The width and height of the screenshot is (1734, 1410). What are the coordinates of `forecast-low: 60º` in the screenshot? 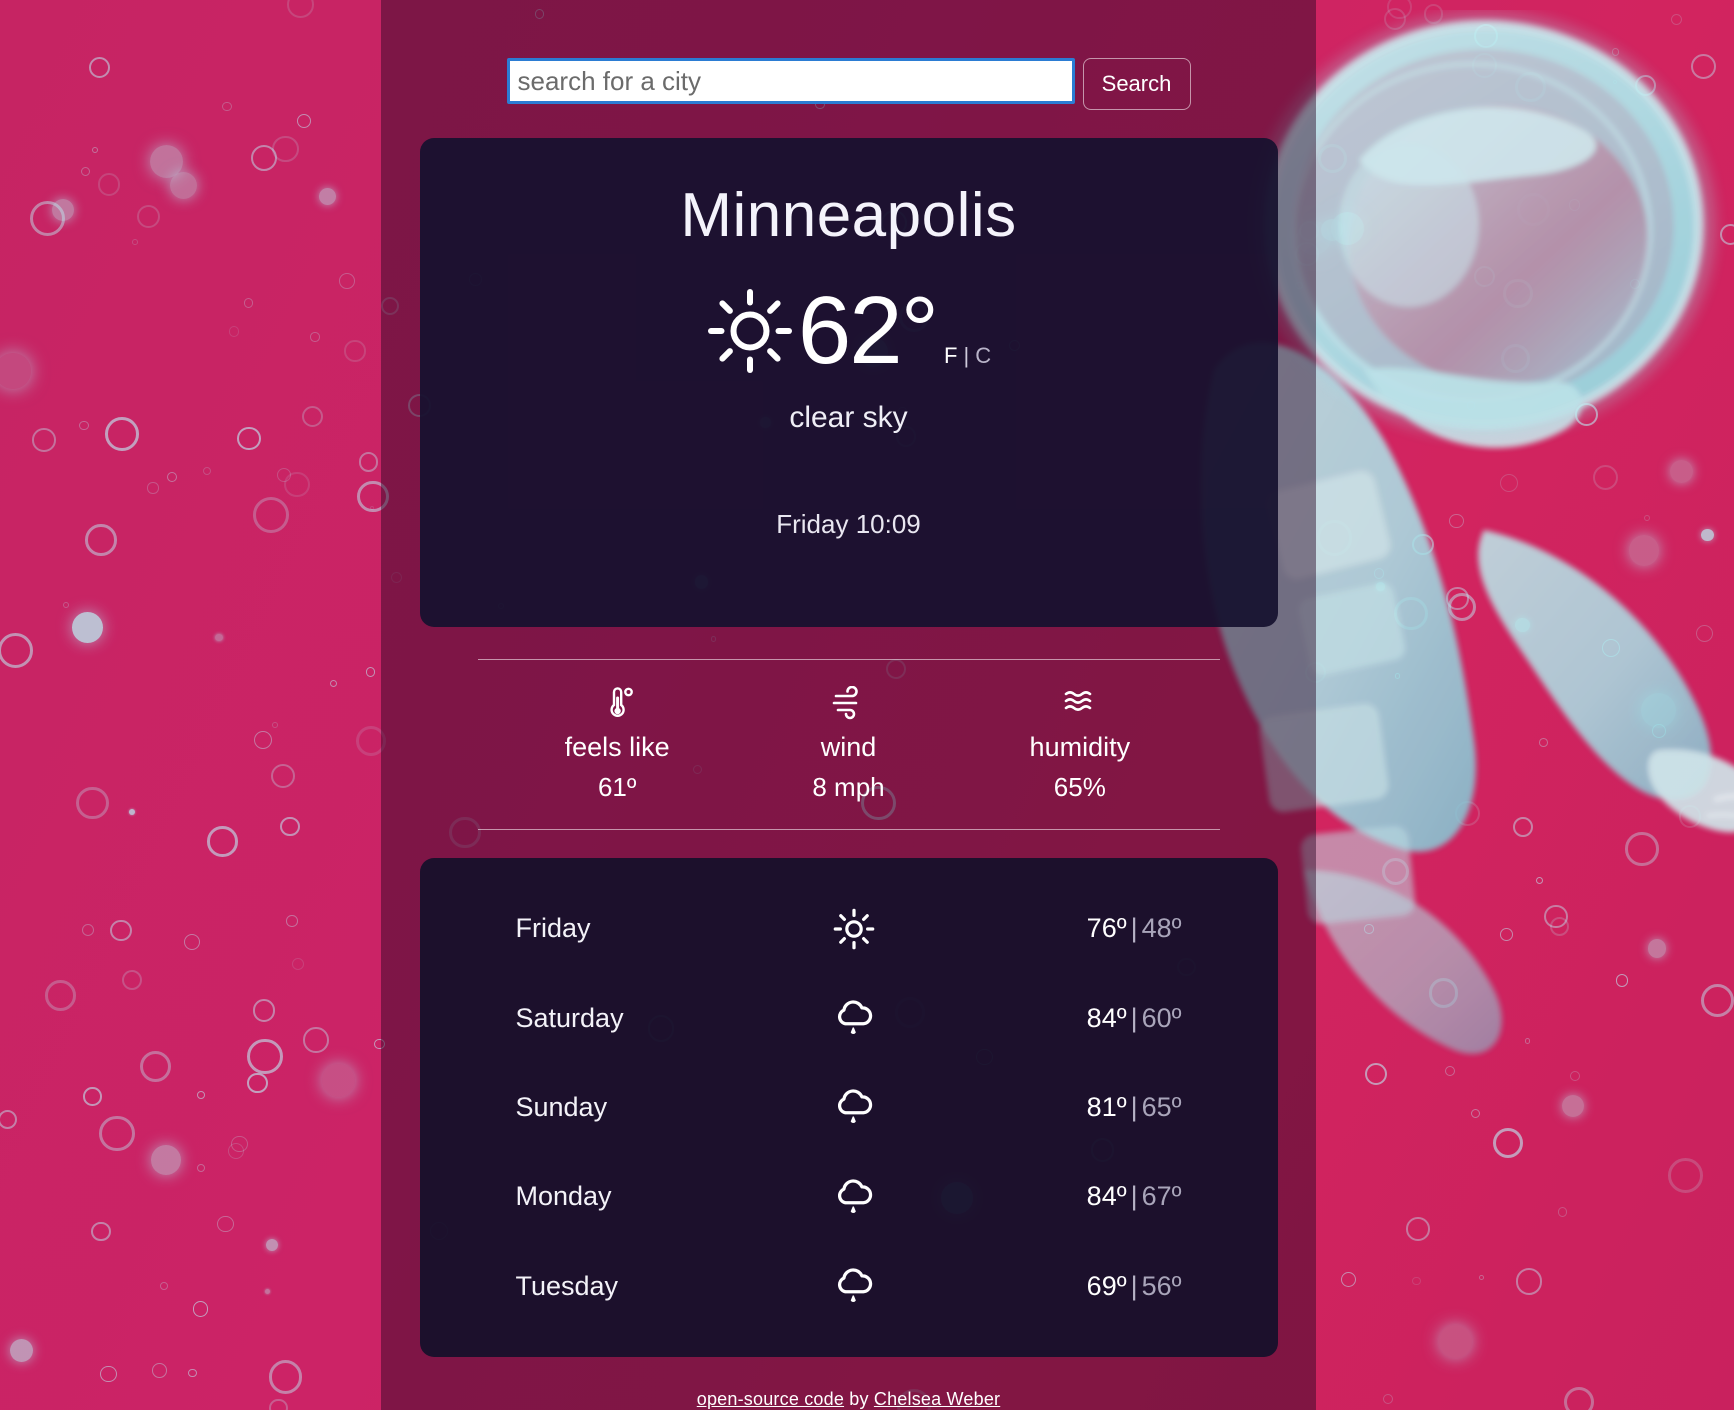 It's located at (1161, 1017).